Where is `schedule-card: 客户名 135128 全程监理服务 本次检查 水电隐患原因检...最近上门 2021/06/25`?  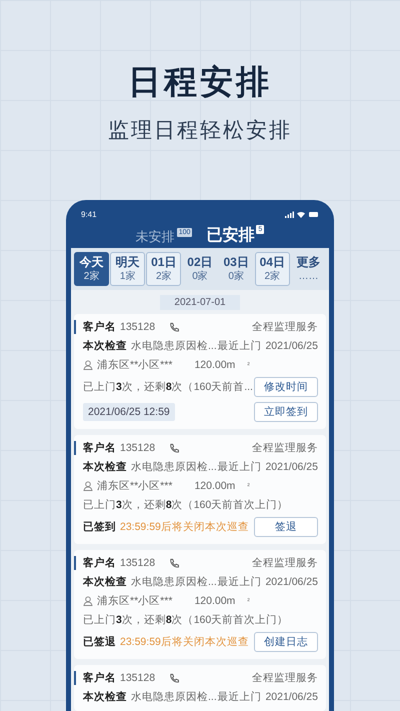 schedule-card: 客户名 135128 全程监理服务 本次检查 水电隐患原因检...最近上门 2021/06/25 is located at coordinates (200, 688).